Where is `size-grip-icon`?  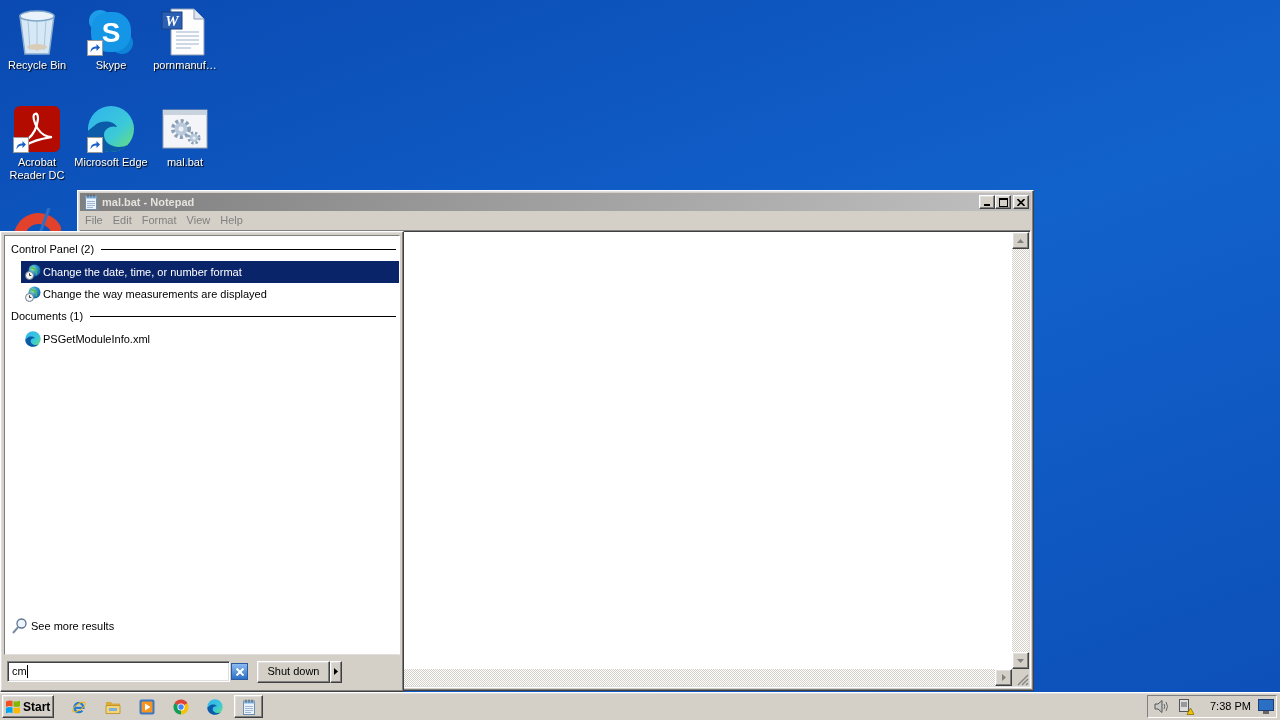 size-grip-icon is located at coordinates (1023, 680).